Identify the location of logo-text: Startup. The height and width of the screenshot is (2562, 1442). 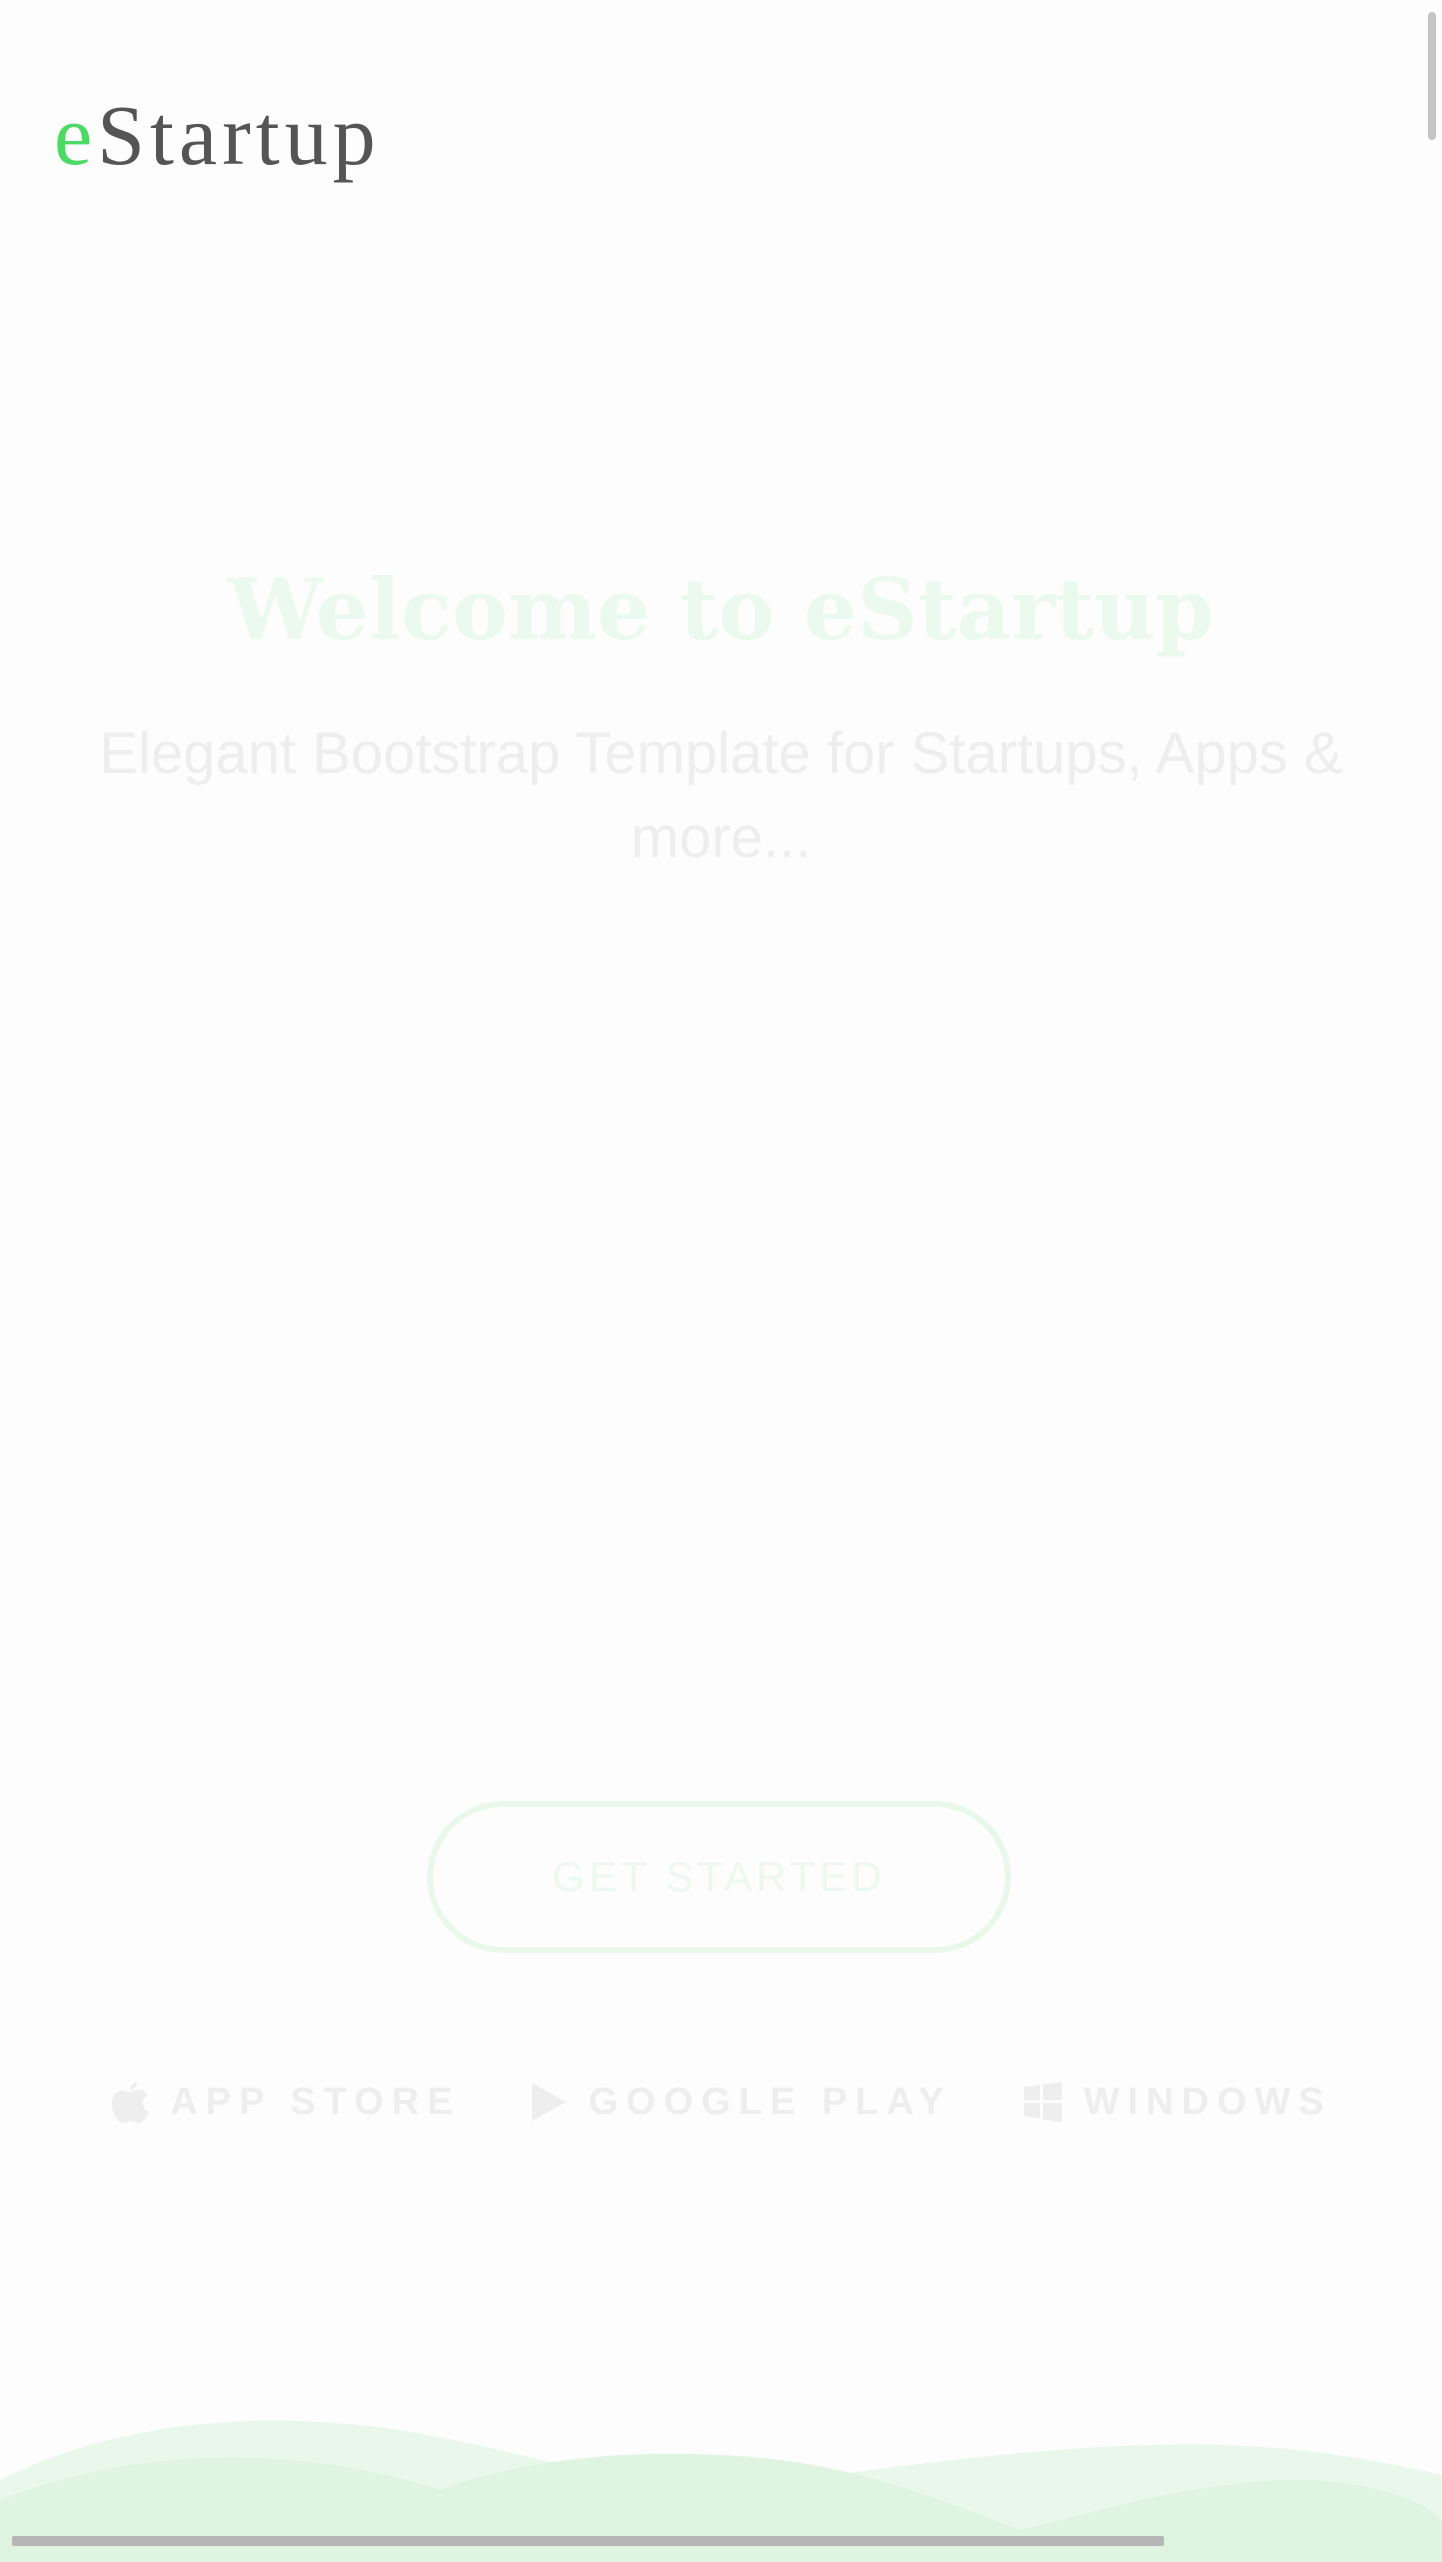
(239, 135).